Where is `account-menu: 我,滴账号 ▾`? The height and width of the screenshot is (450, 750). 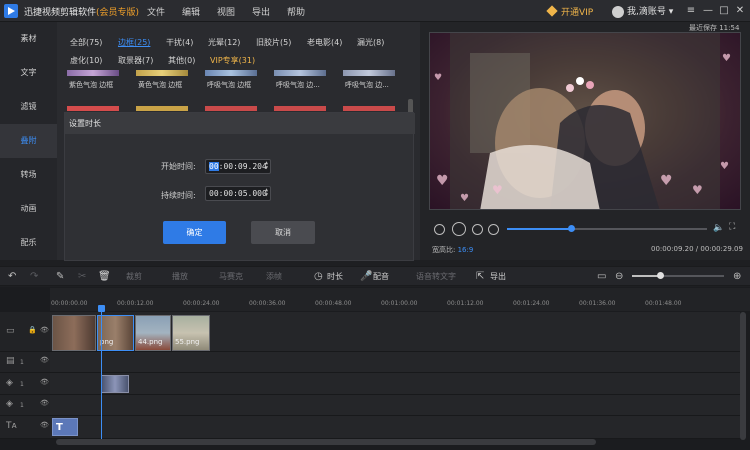 account-menu: 我,滴账号 ▾ is located at coordinates (642, 11).